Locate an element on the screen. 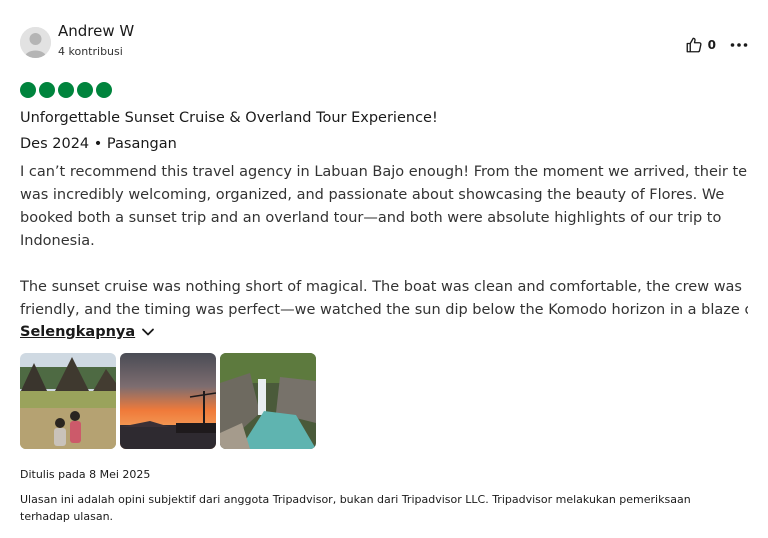 The width and height of the screenshot is (768, 538). sunset-boat-photo is located at coordinates (168, 401).